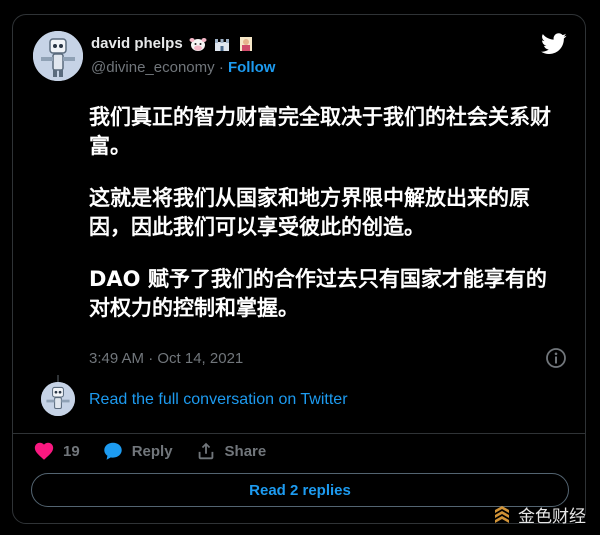 The width and height of the screenshot is (600, 535). Describe the element at coordinates (221, 44) in the screenshot. I see `castle-emoji-icon` at that location.